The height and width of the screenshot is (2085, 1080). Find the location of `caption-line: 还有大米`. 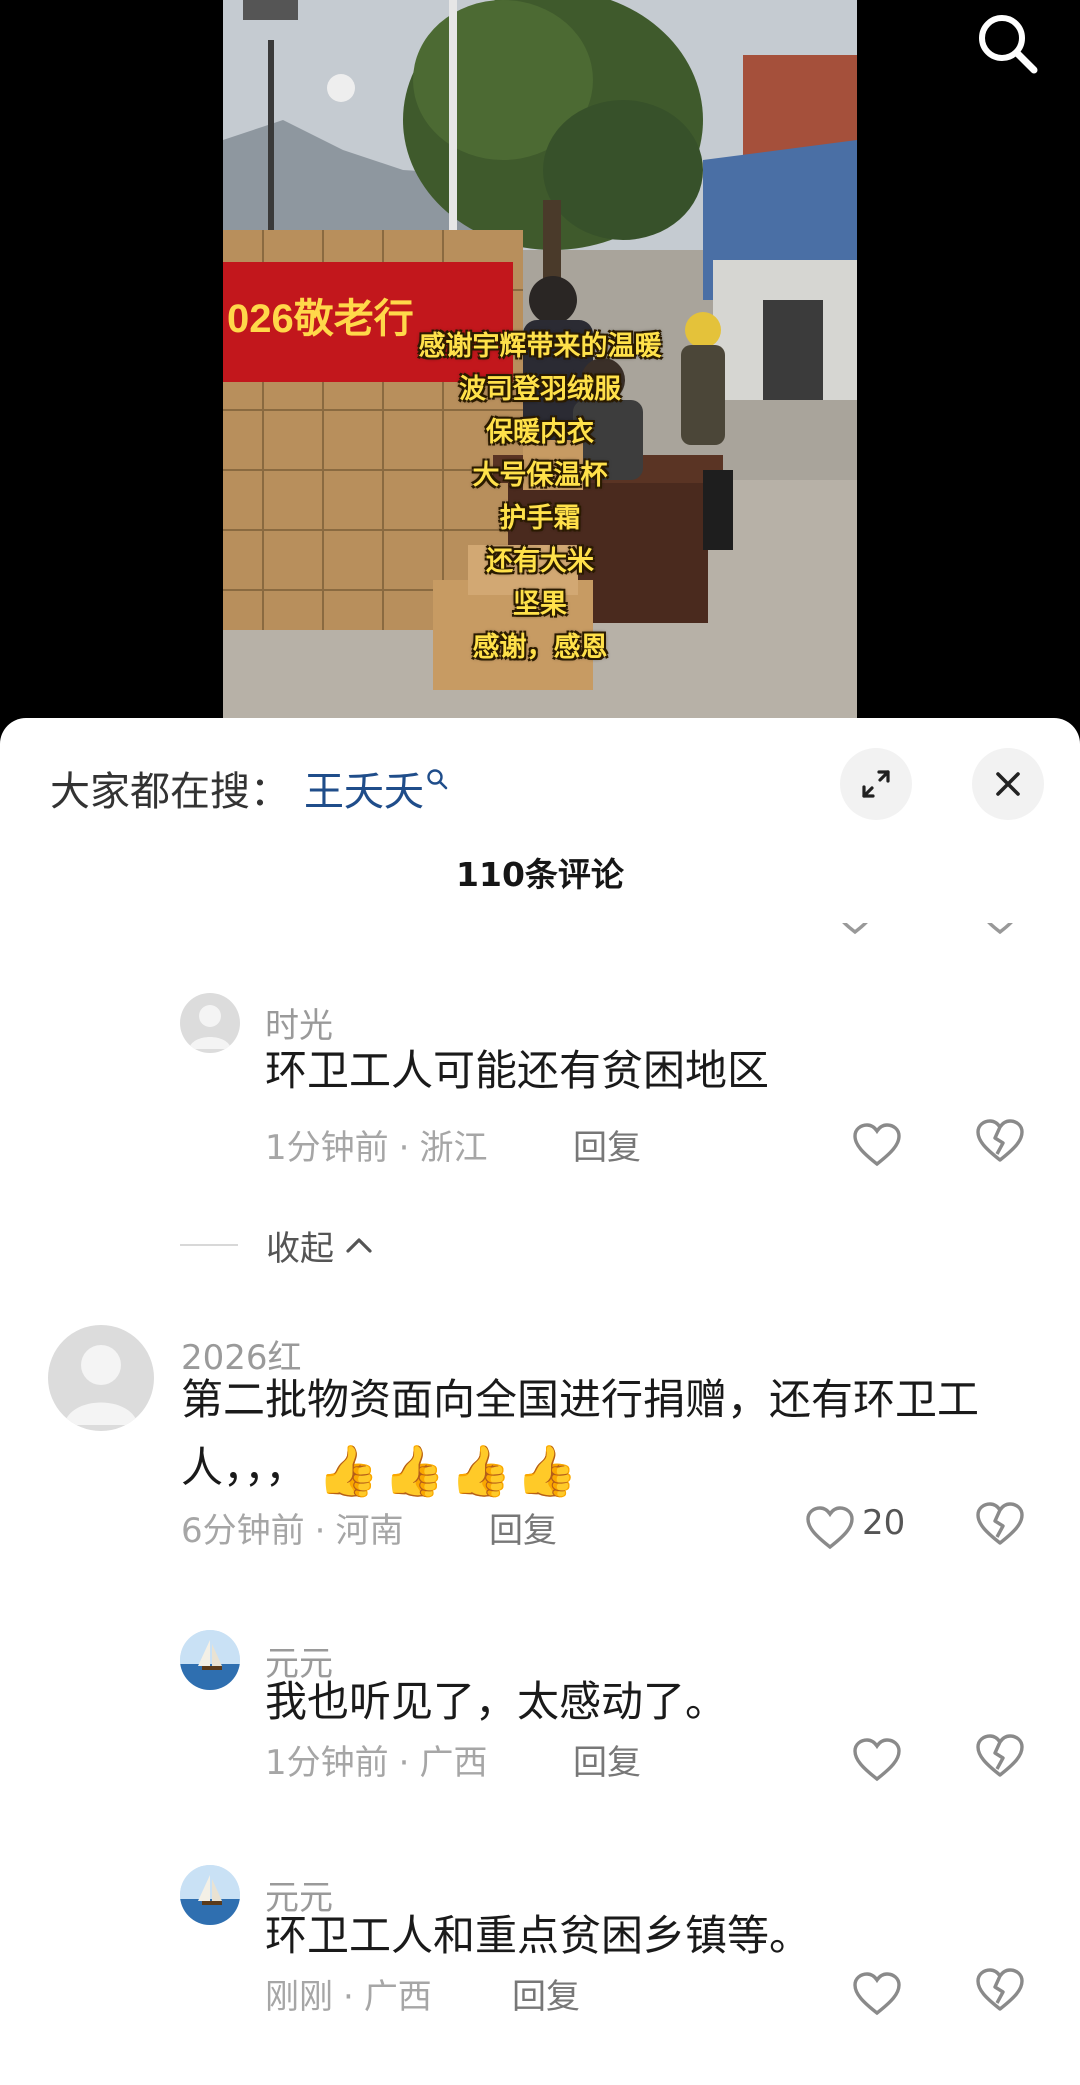

caption-line: 还有大米 is located at coordinates (540, 561).